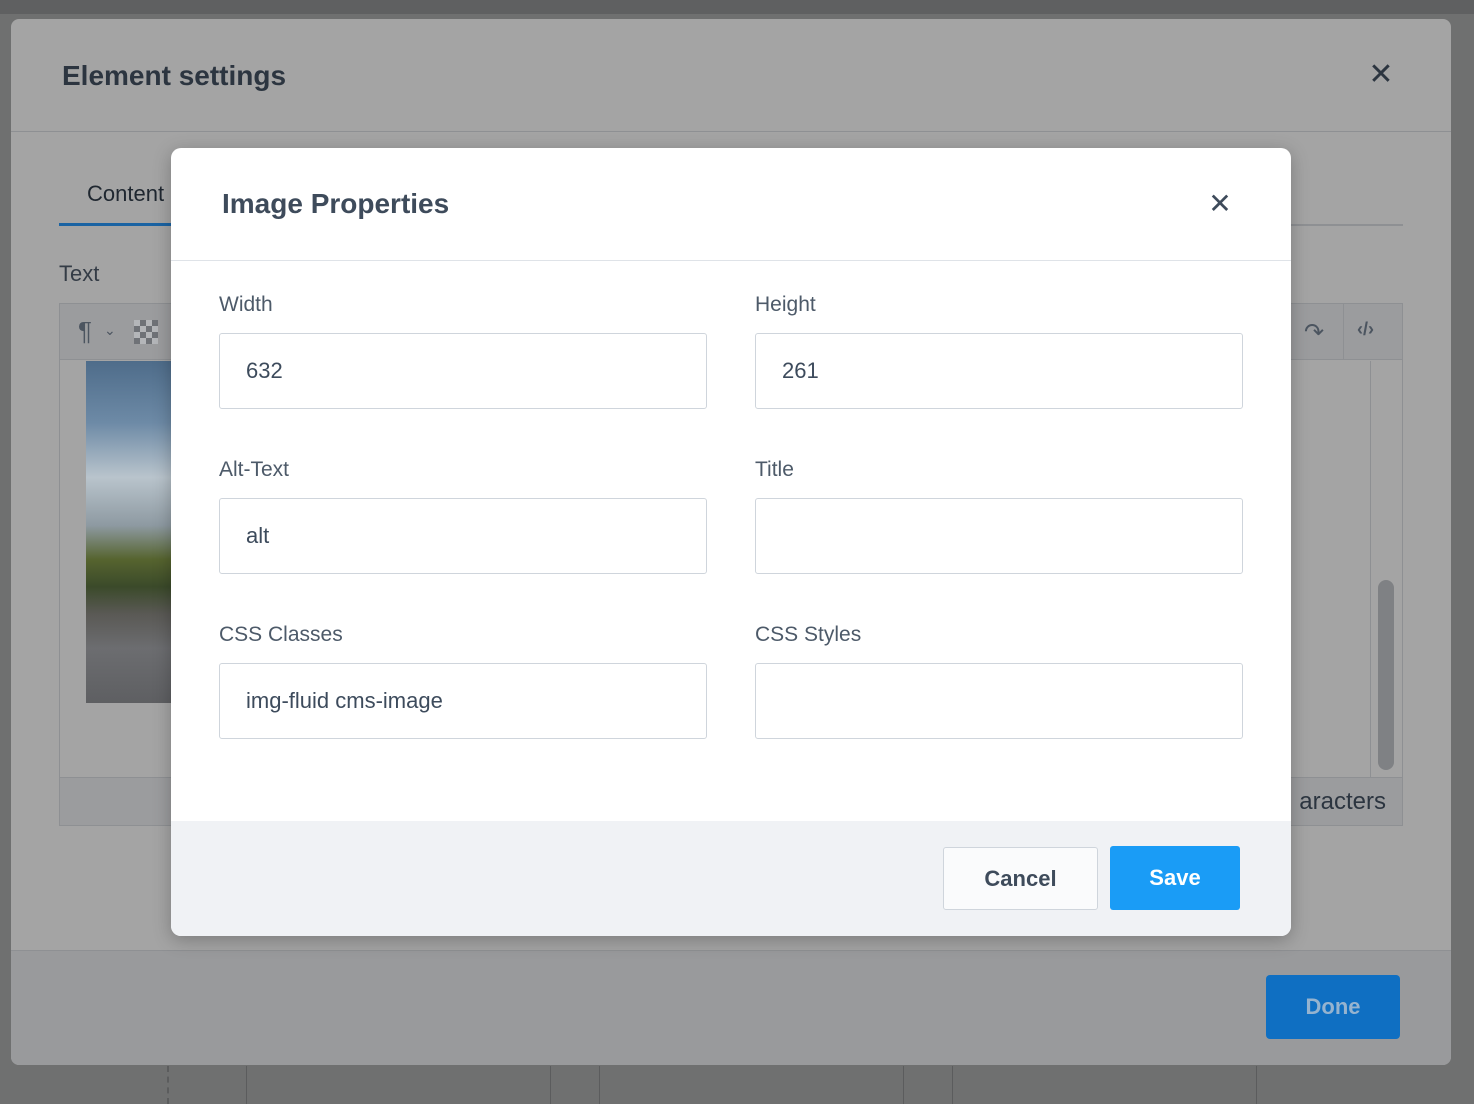  What do you see at coordinates (79, 273) in the screenshot?
I see `text-field-label: Text` at bounding box center [79, 273].